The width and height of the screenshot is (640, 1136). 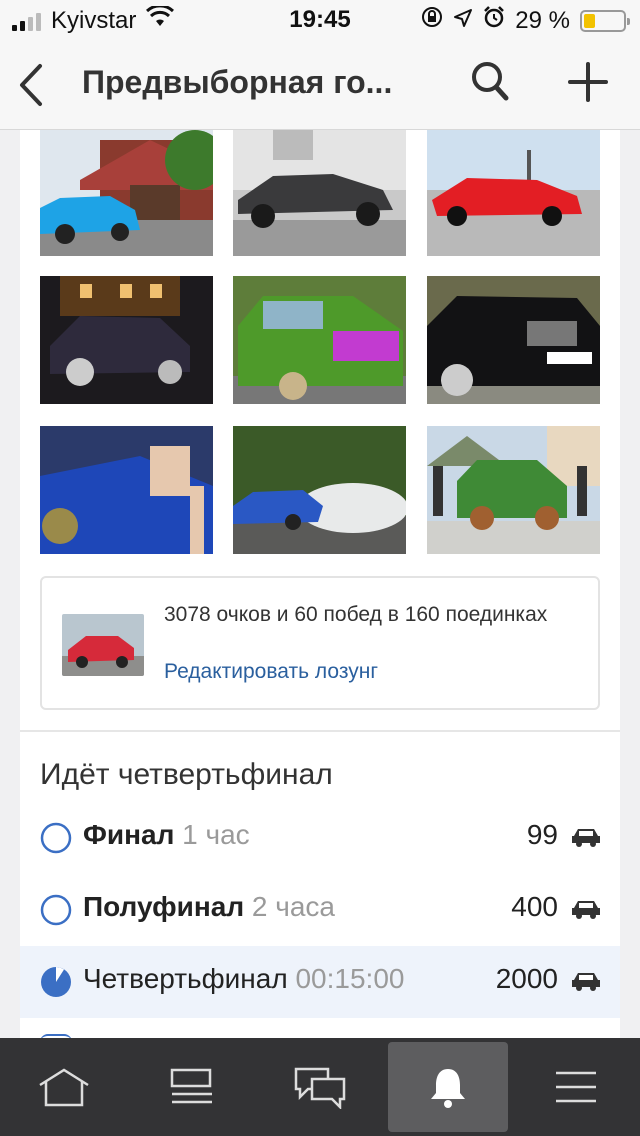 What do you see at coordinates (588, 82) in the screenshot?
I see `plus-icon` at bounding box center [588, 82].